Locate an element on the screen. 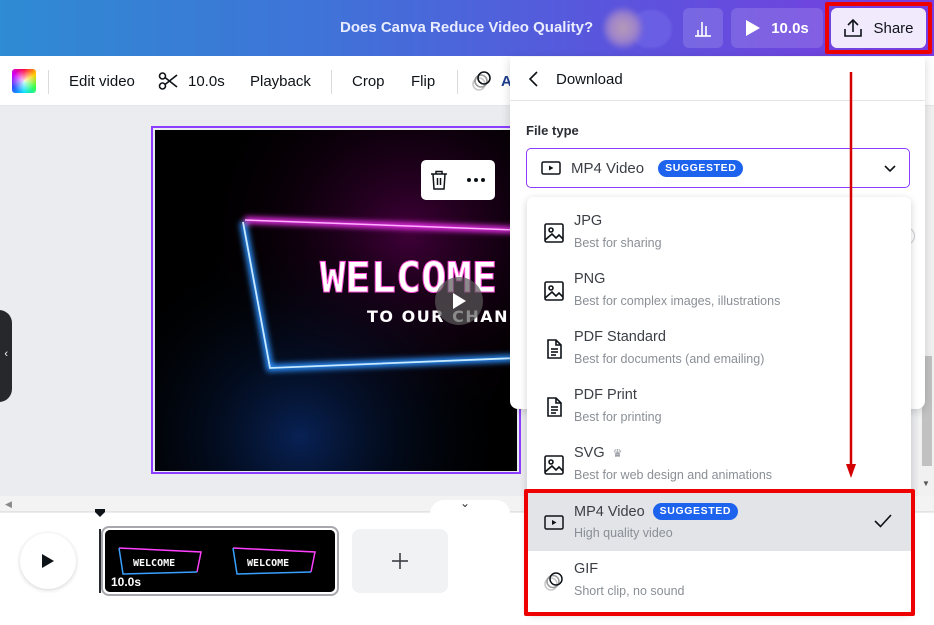 This screenshot has height=625, width=934. option-description: Best for web design and animations is located at coordinates (673, 475).